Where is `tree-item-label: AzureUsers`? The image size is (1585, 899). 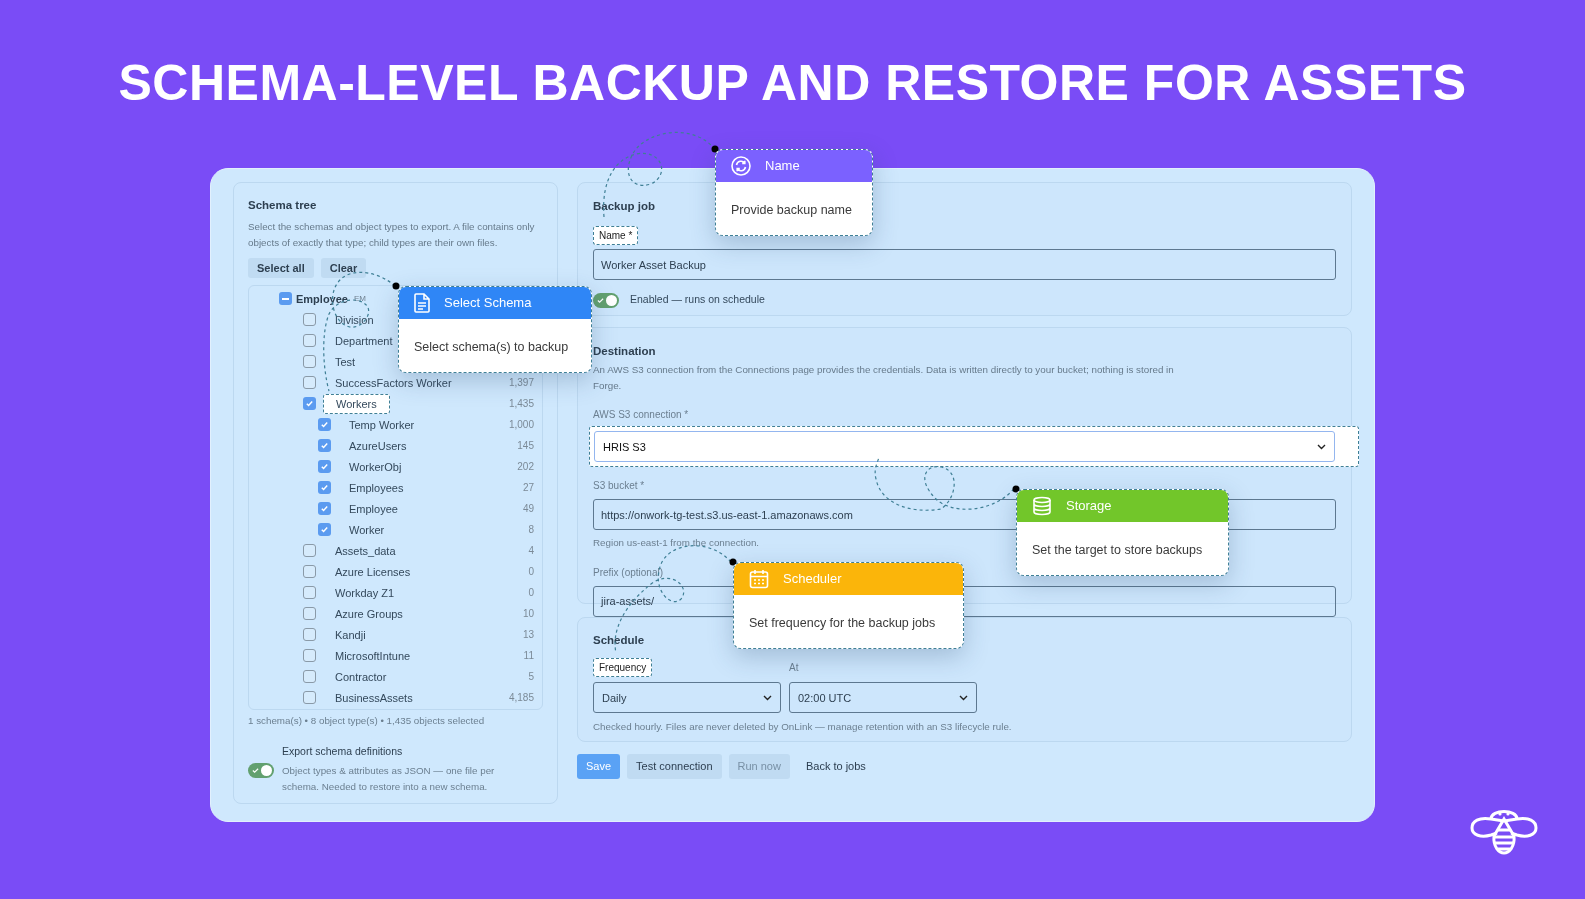
tree-item-label: AzureUsers is located at coordinates (378, 445).